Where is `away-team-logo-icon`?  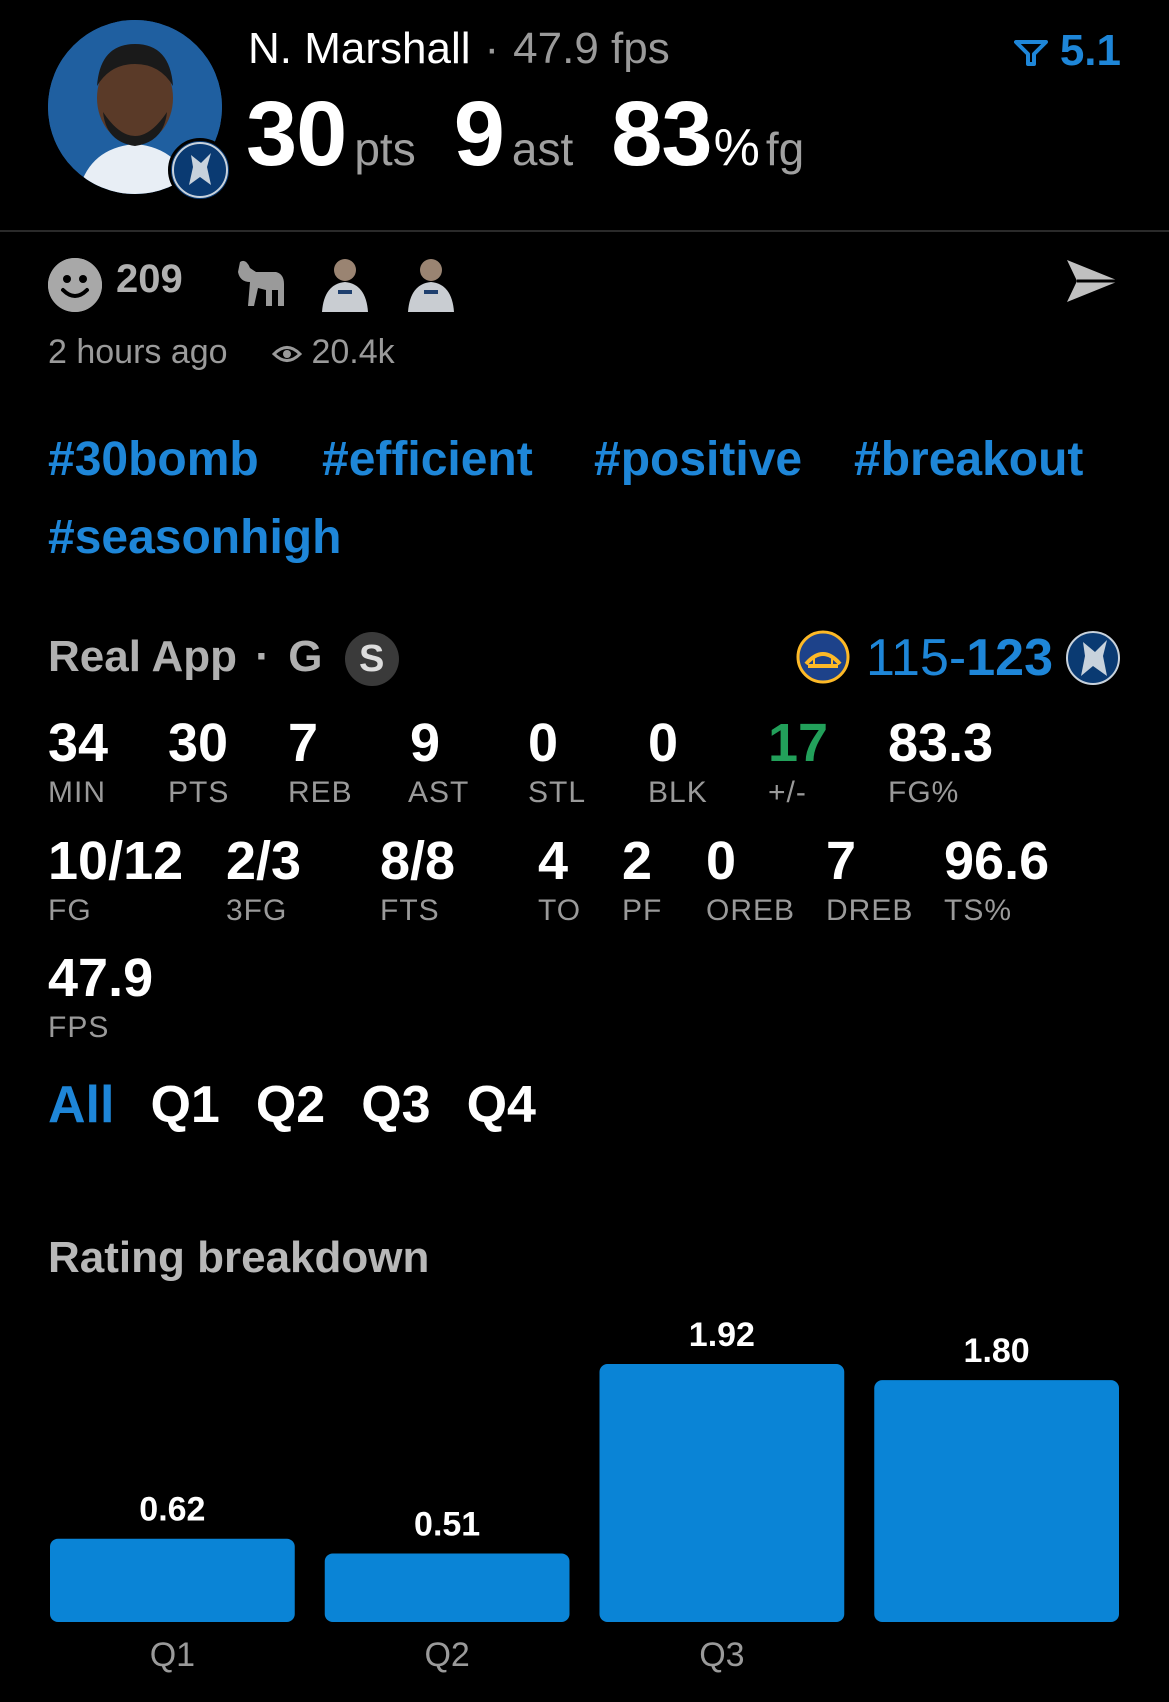
away-team-logo-icon is located at coordinates (823, 659).